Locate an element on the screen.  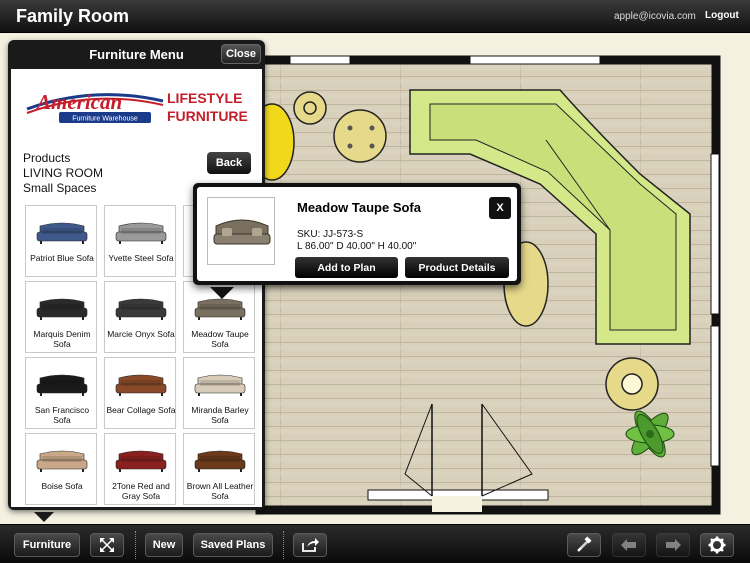
doorway is located at coordinates (457, 504).